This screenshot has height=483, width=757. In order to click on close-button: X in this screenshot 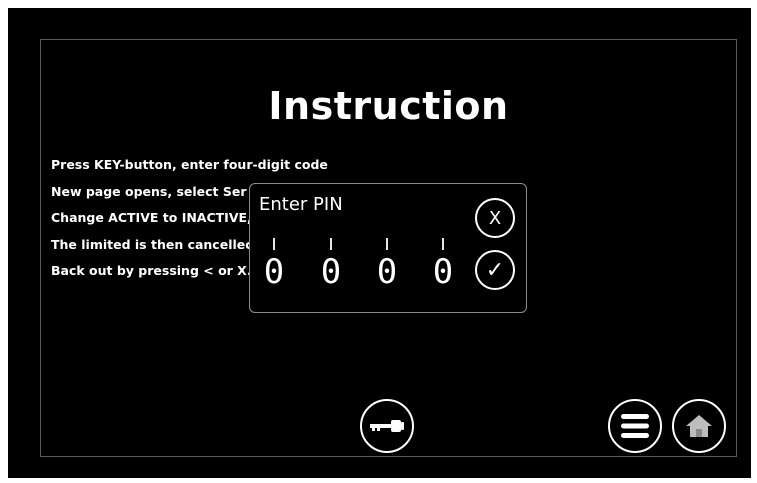, I will do `click(495, 218)`.